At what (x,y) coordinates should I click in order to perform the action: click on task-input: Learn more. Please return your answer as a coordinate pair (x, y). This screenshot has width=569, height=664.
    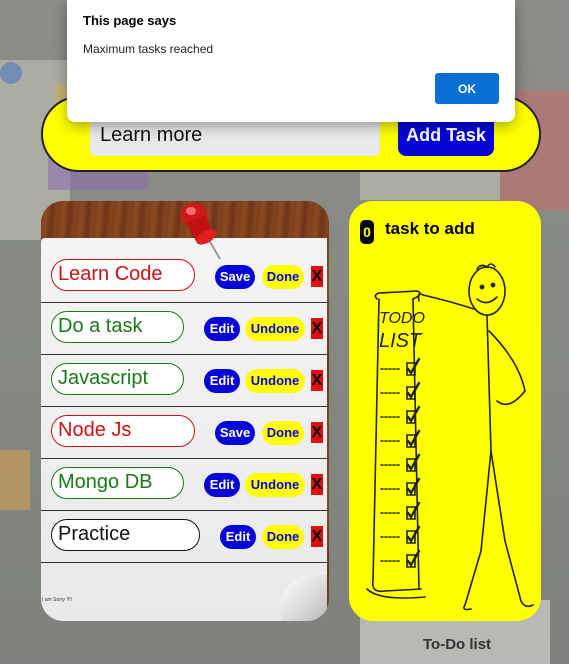
    Looking at the image, I should click on (235, 136).